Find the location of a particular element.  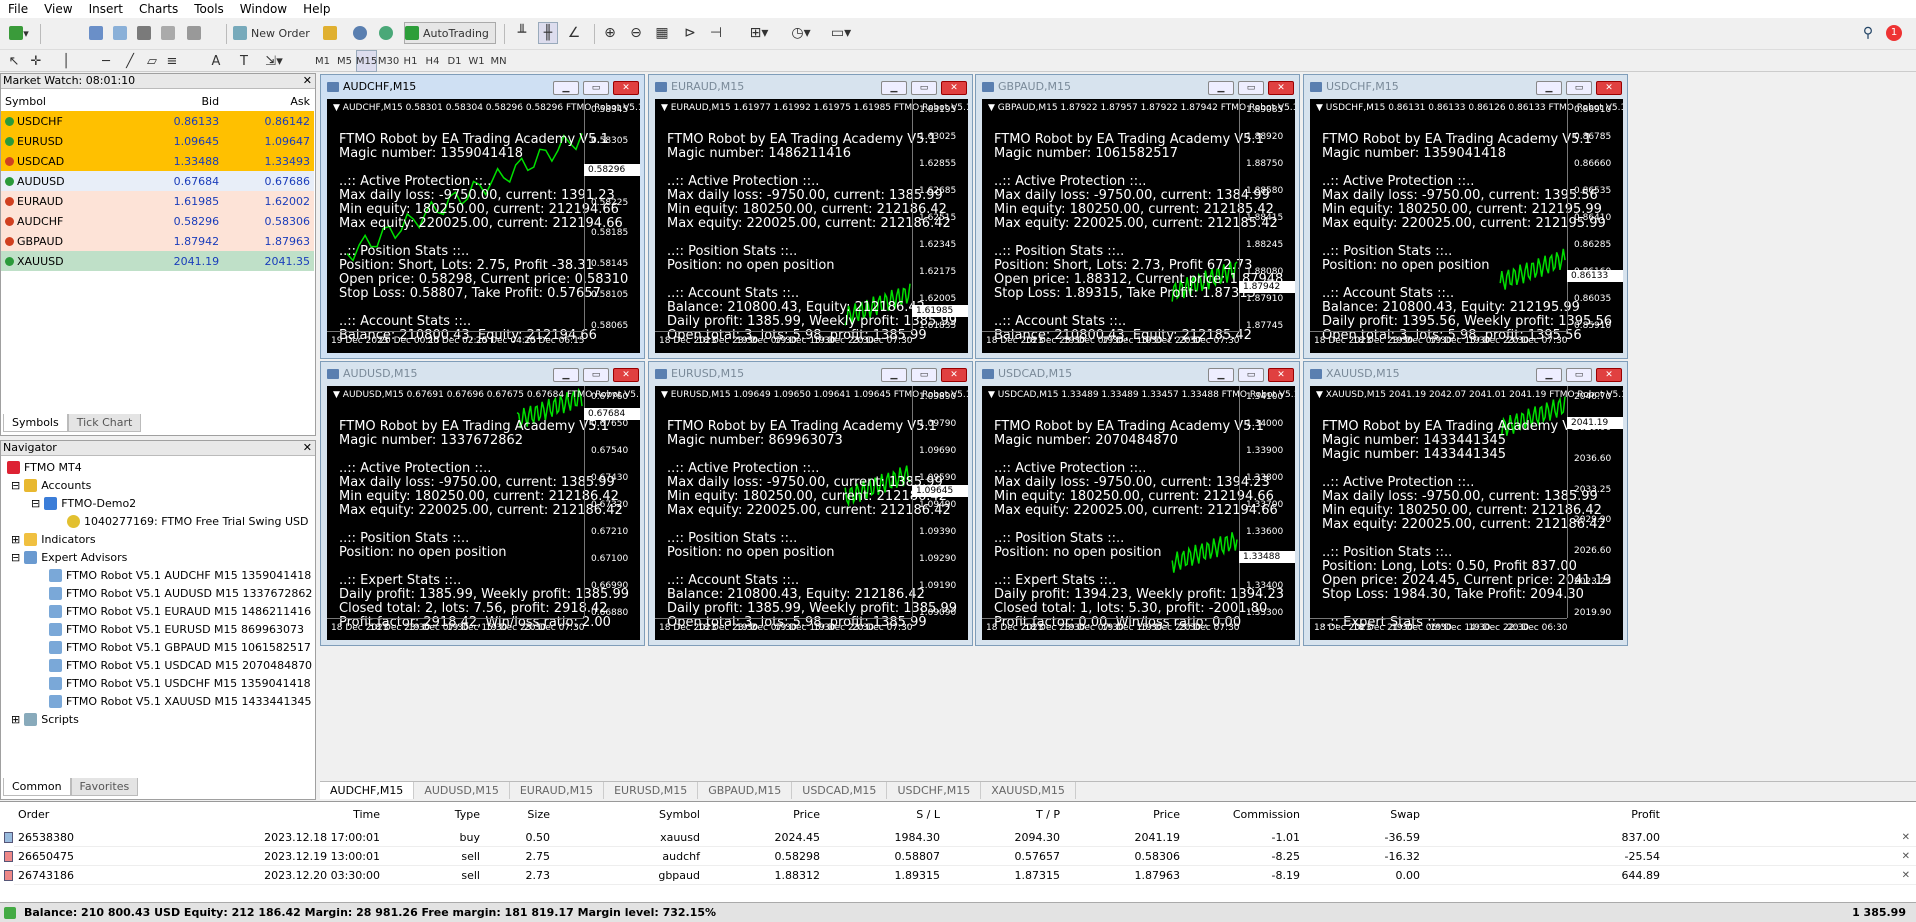

menu-help: Help is located at coordinates (316, 9).